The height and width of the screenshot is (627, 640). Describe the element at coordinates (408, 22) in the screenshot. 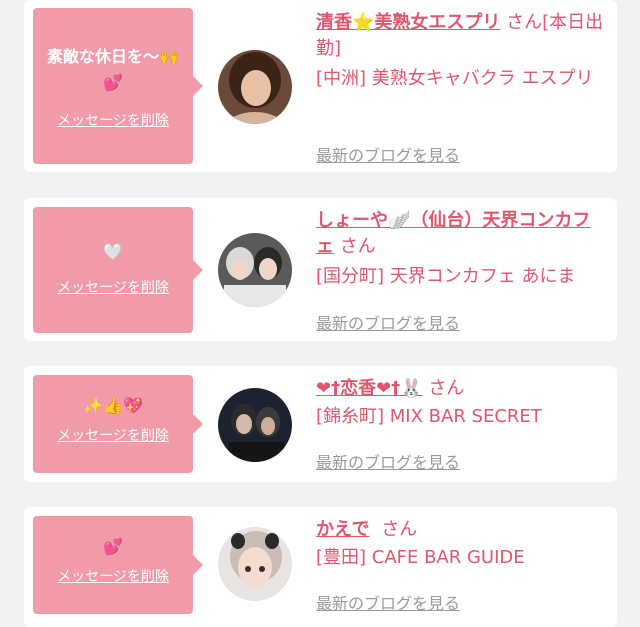

I see `cast-name-link: 清香⭐美熟女エスプリ` at that location.